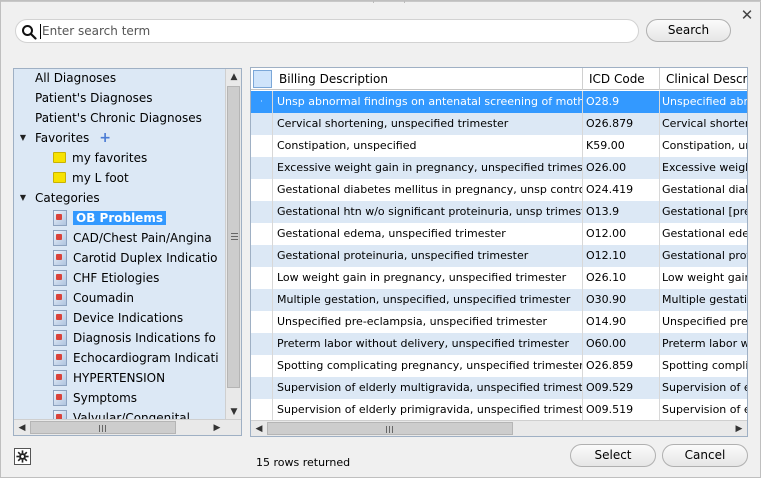 The image size is (761, 478). I want to click on tree-item-label: Symptoms, so click(105, 398).